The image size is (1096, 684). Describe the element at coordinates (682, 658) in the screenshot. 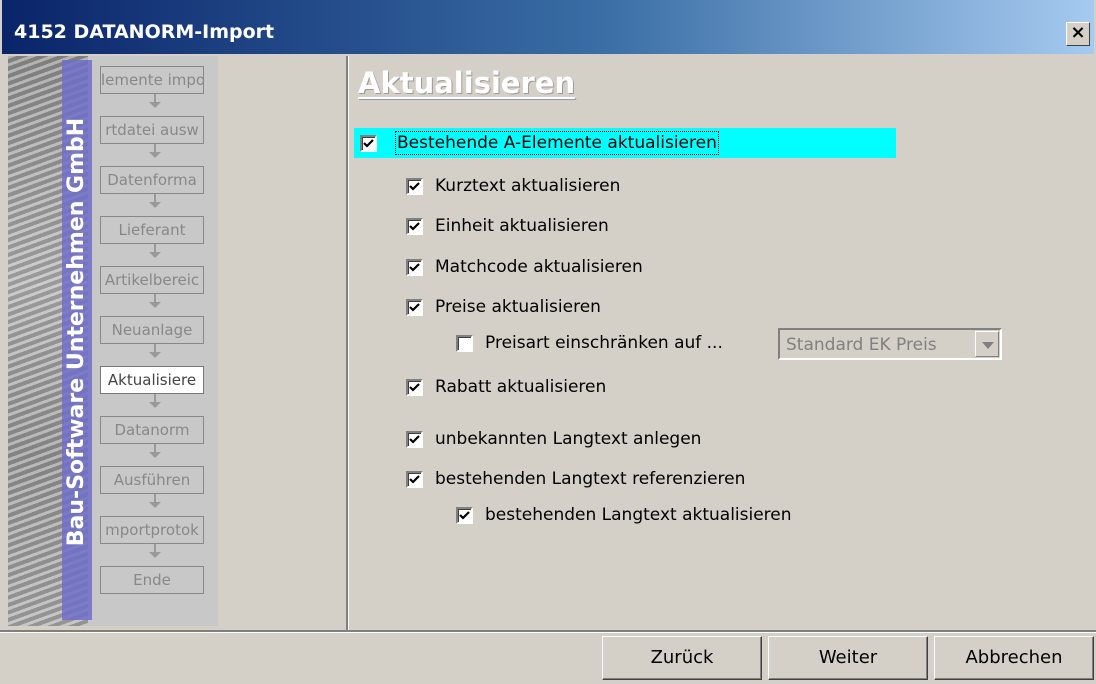

I see `back-button: Zurück` at that location.